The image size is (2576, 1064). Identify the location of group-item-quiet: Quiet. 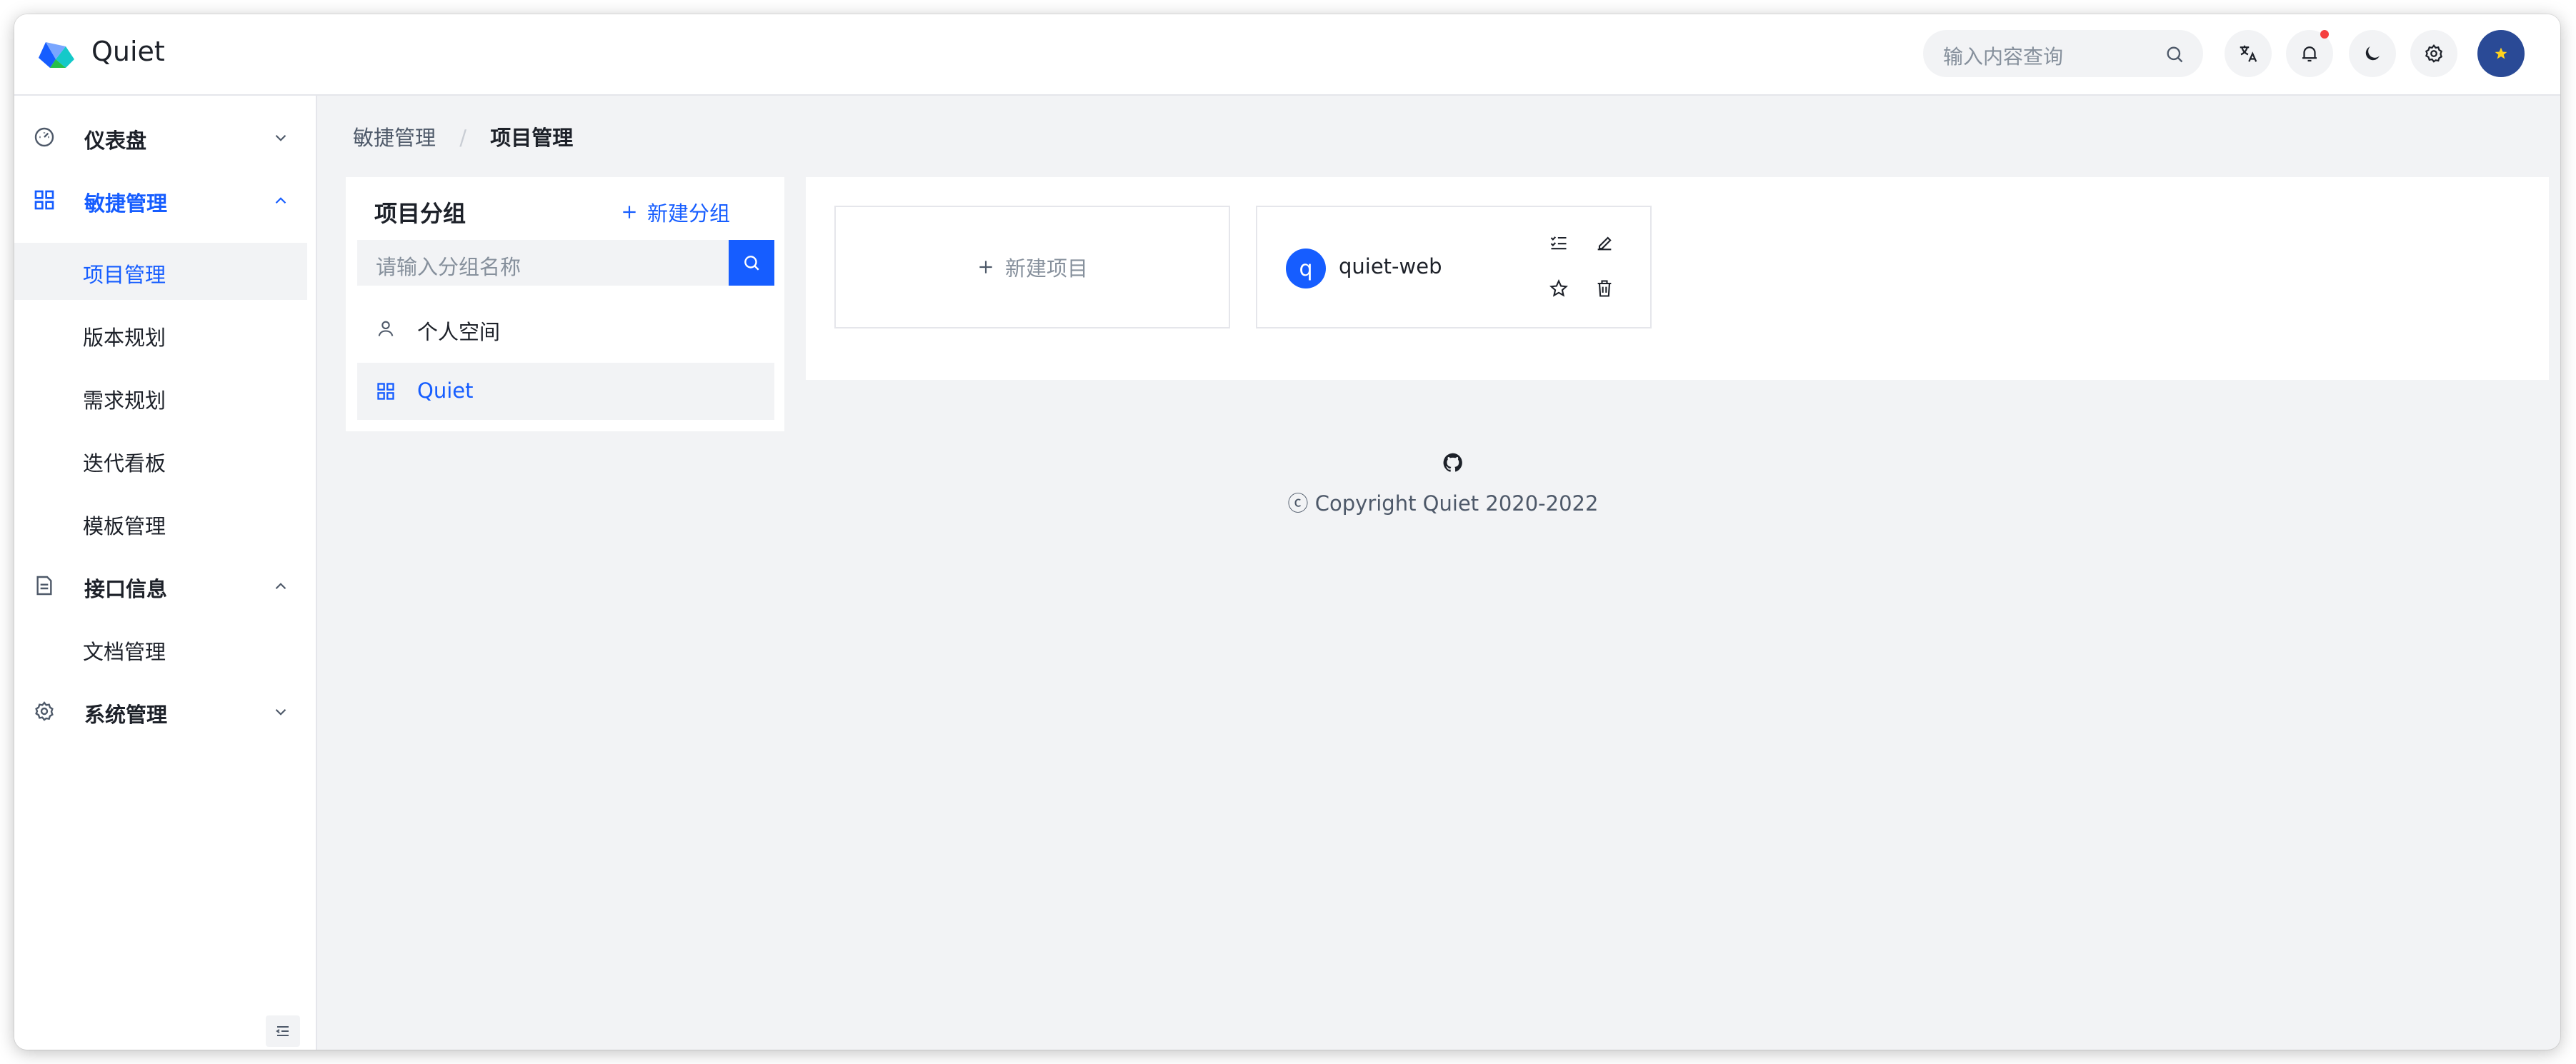
(565, 392).